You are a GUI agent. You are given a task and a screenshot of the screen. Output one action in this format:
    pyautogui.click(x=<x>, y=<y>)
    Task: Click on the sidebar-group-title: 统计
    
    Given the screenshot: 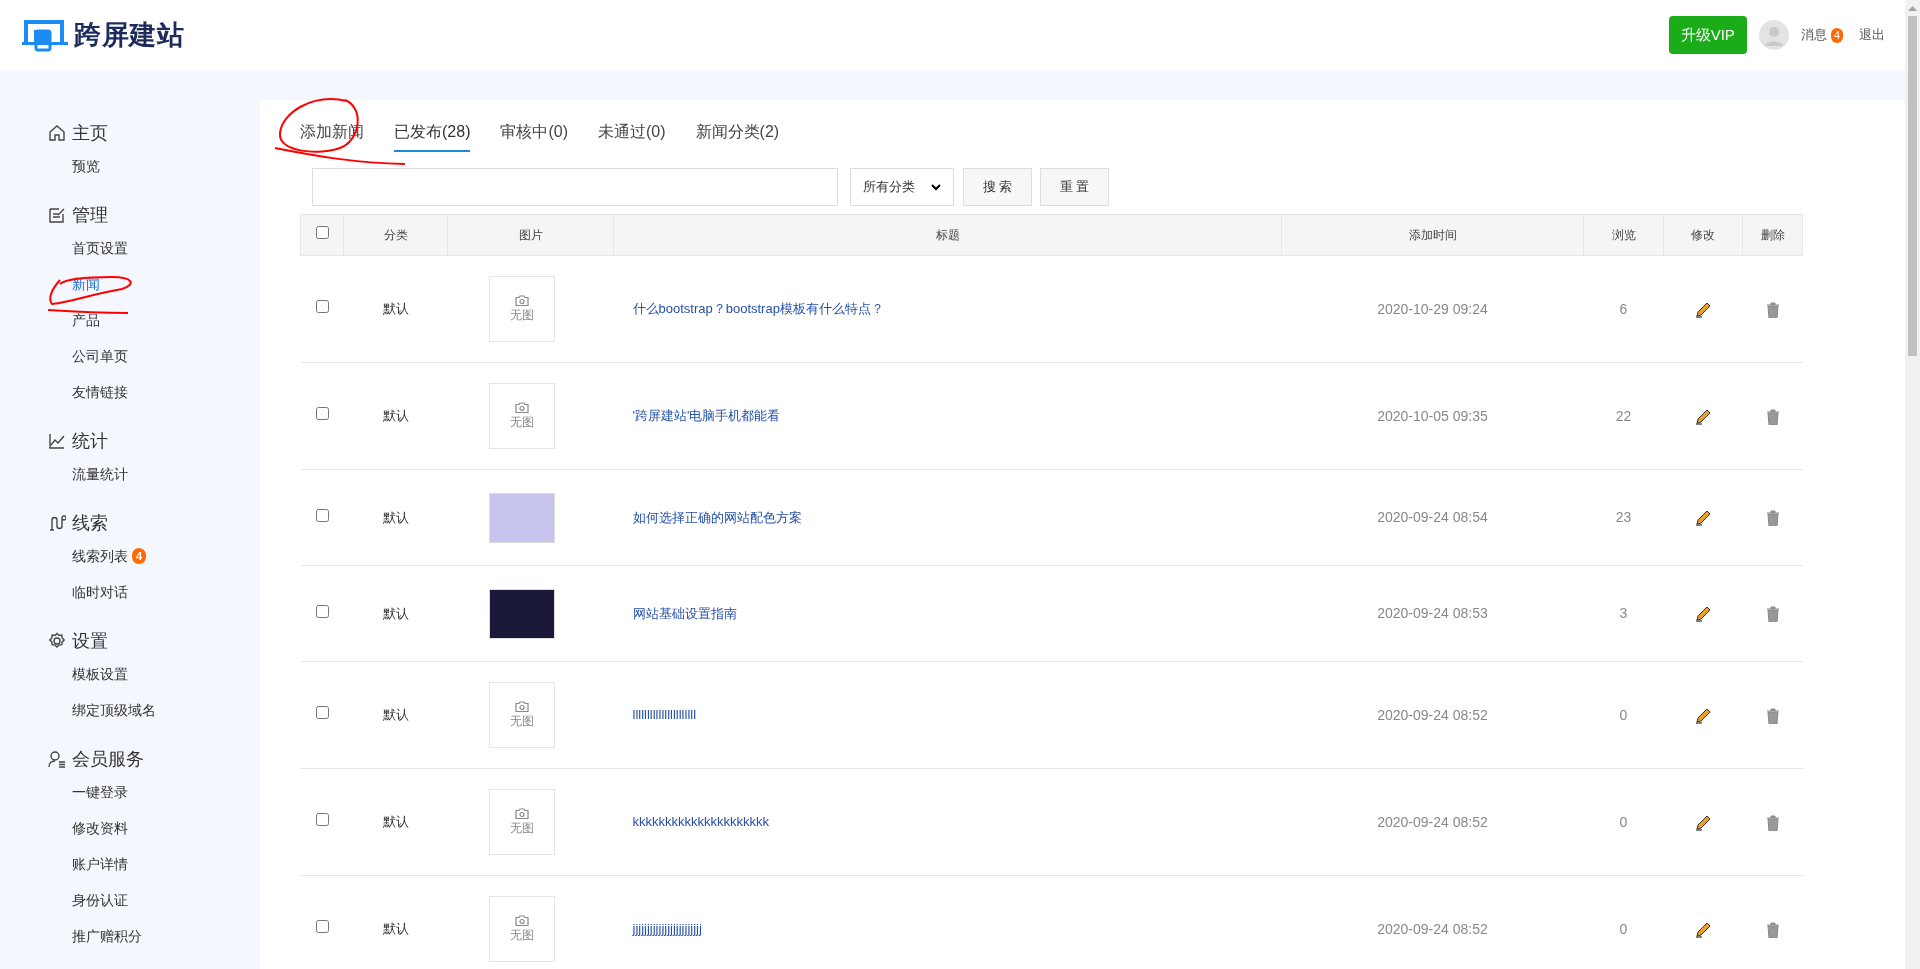 What is the action you would take?
    pyautogui.click(x=90, y=441)
    